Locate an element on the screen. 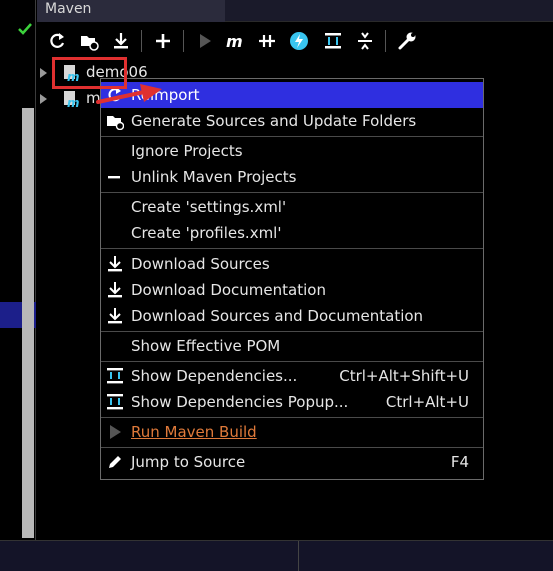  tool-window-header: Maven is located at coordinates (295, 11).